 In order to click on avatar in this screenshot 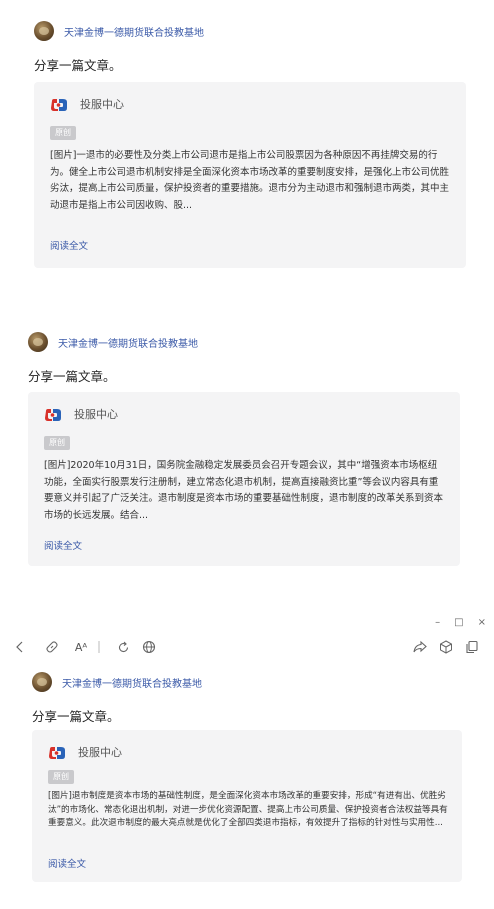, I will do `click(42, 682)`.